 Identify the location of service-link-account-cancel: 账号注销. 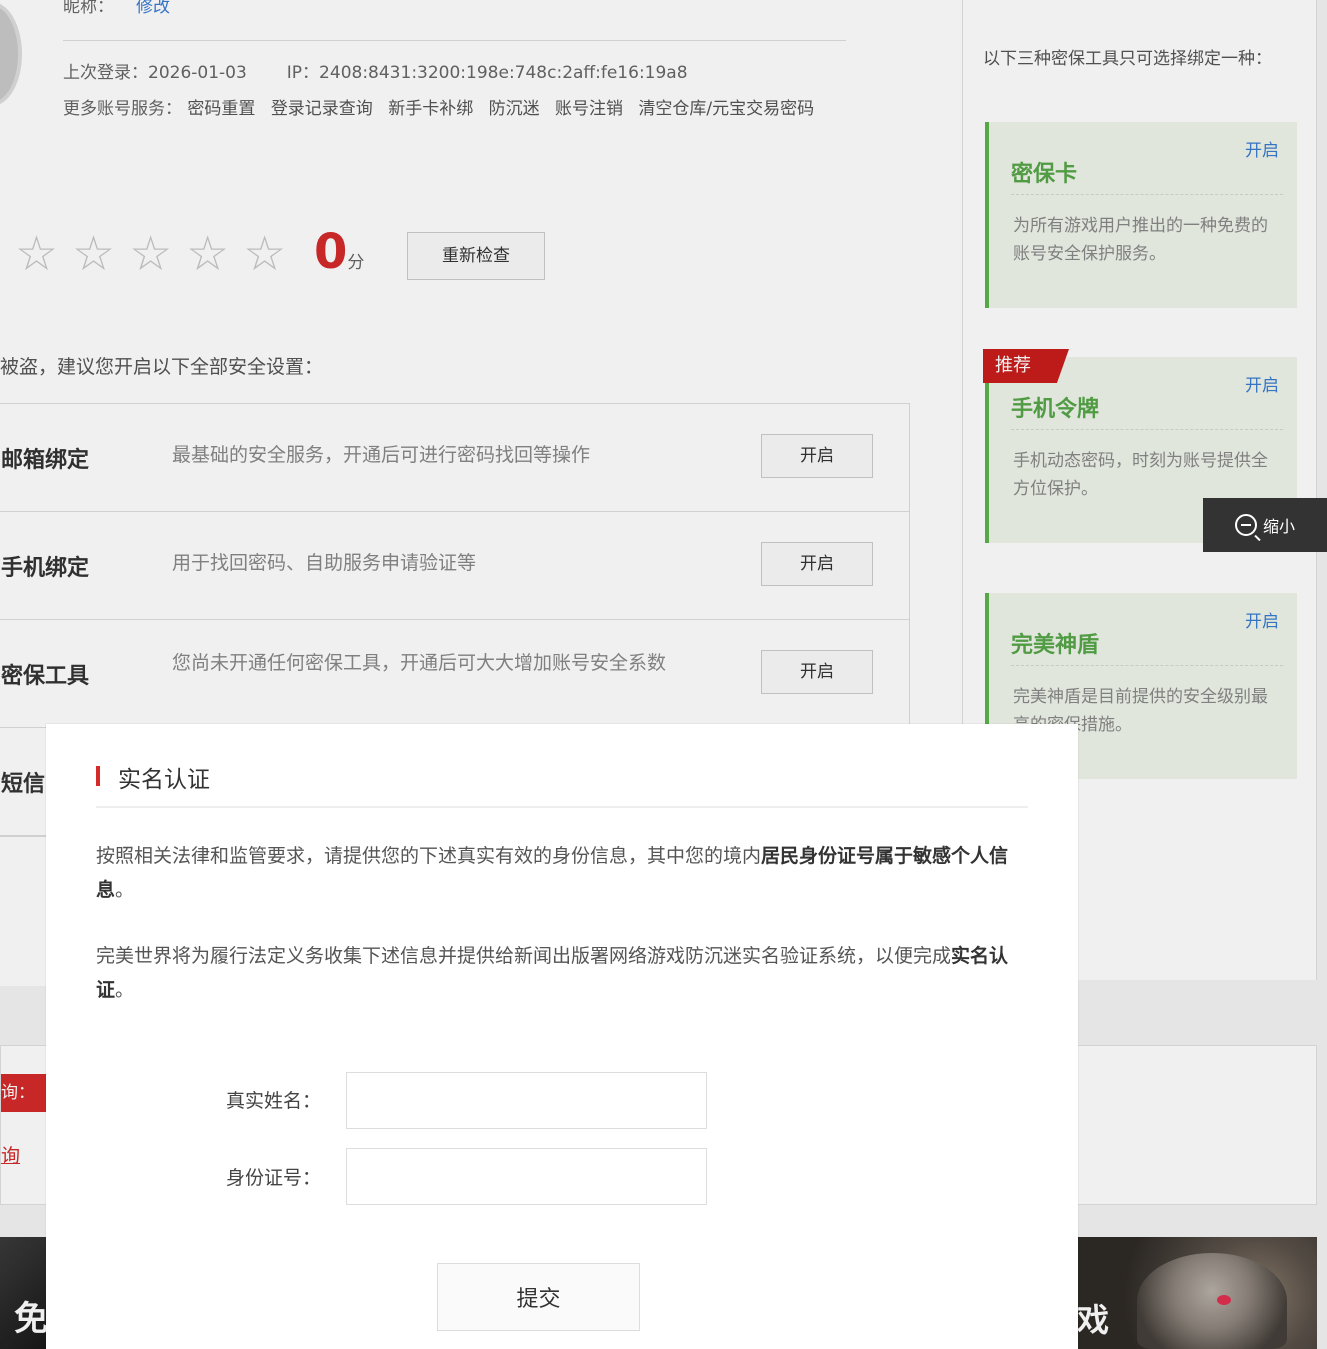
(589, 109).